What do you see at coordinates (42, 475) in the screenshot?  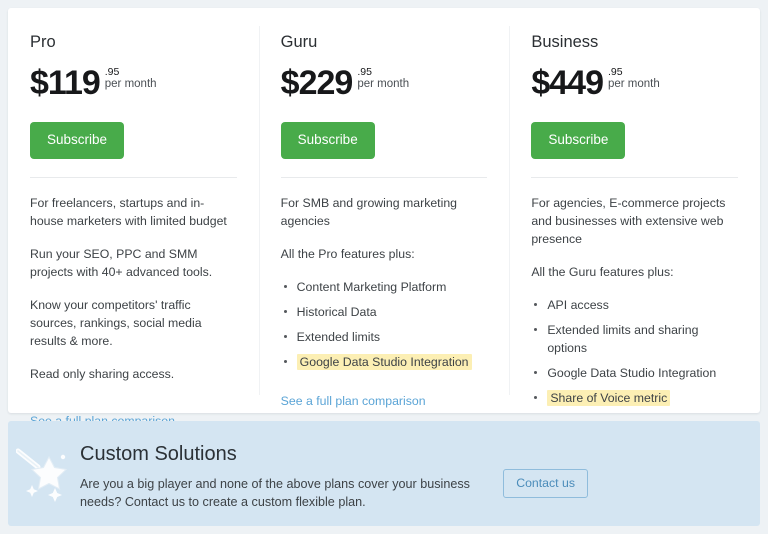 I see `magic-wand-icon` at bounding box center [42, 475].